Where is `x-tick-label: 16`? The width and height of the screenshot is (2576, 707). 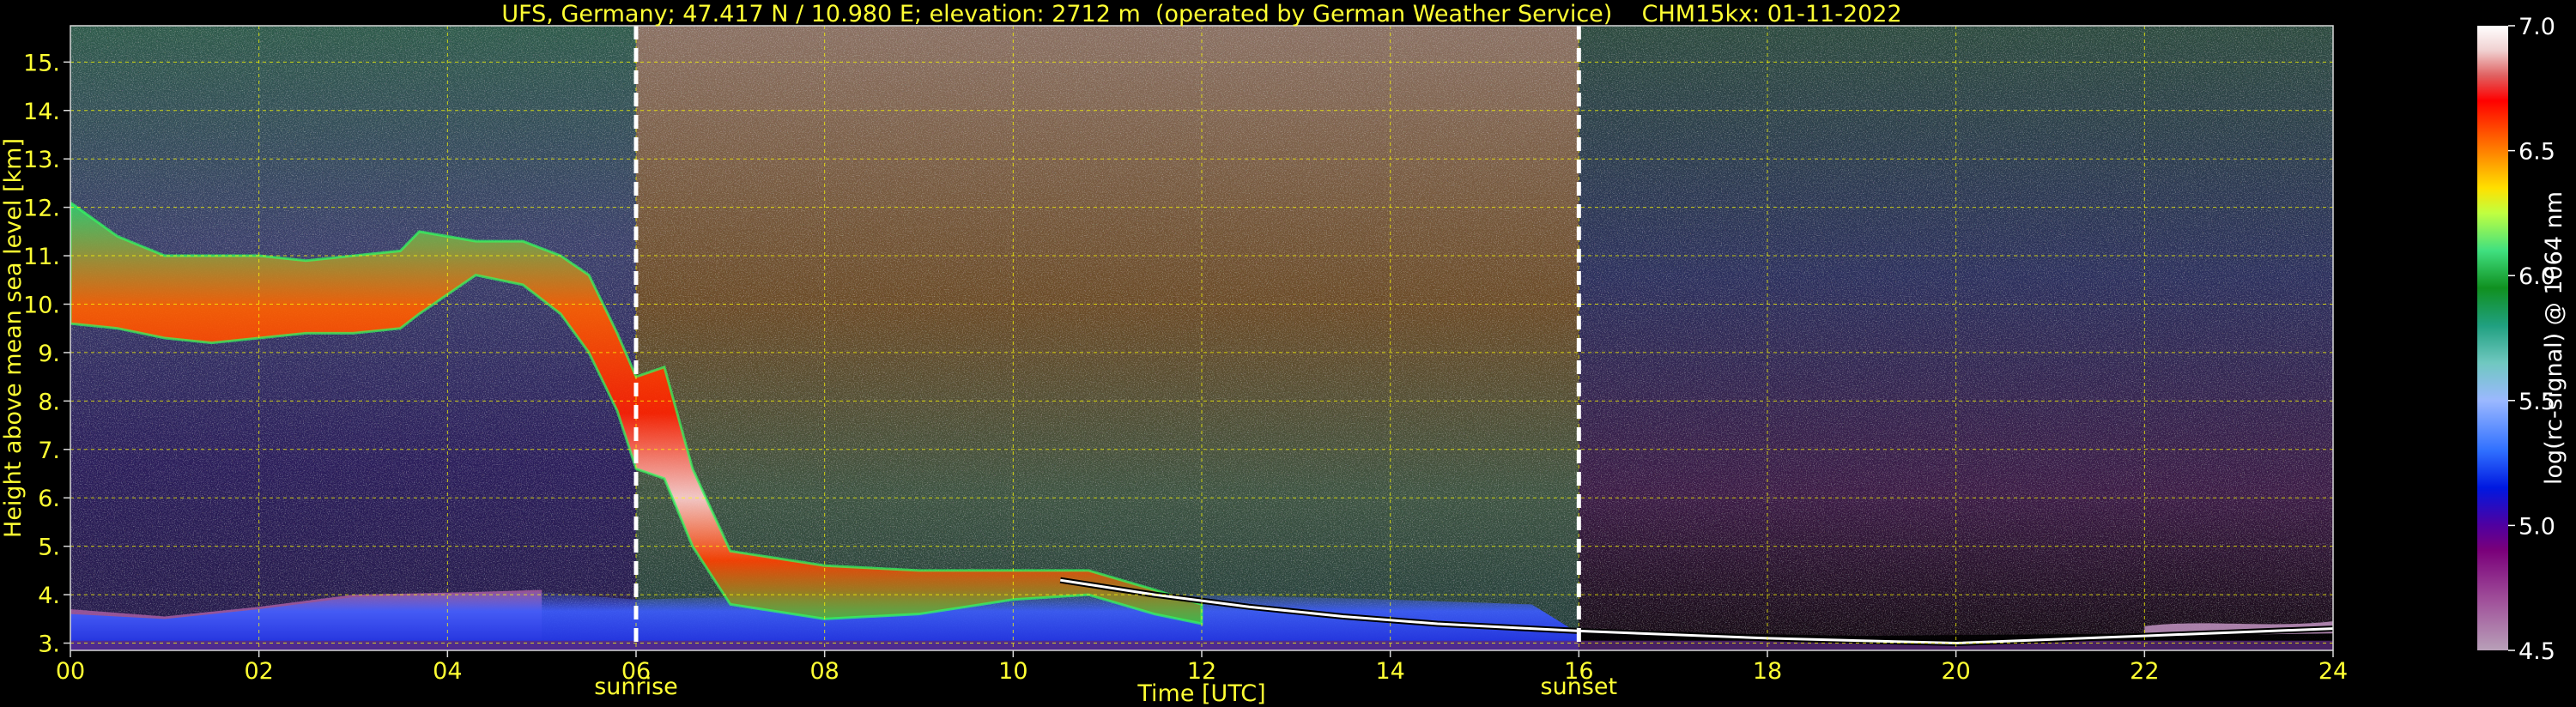 x-tick-label: 16 is located at coordinates (1578, 671).